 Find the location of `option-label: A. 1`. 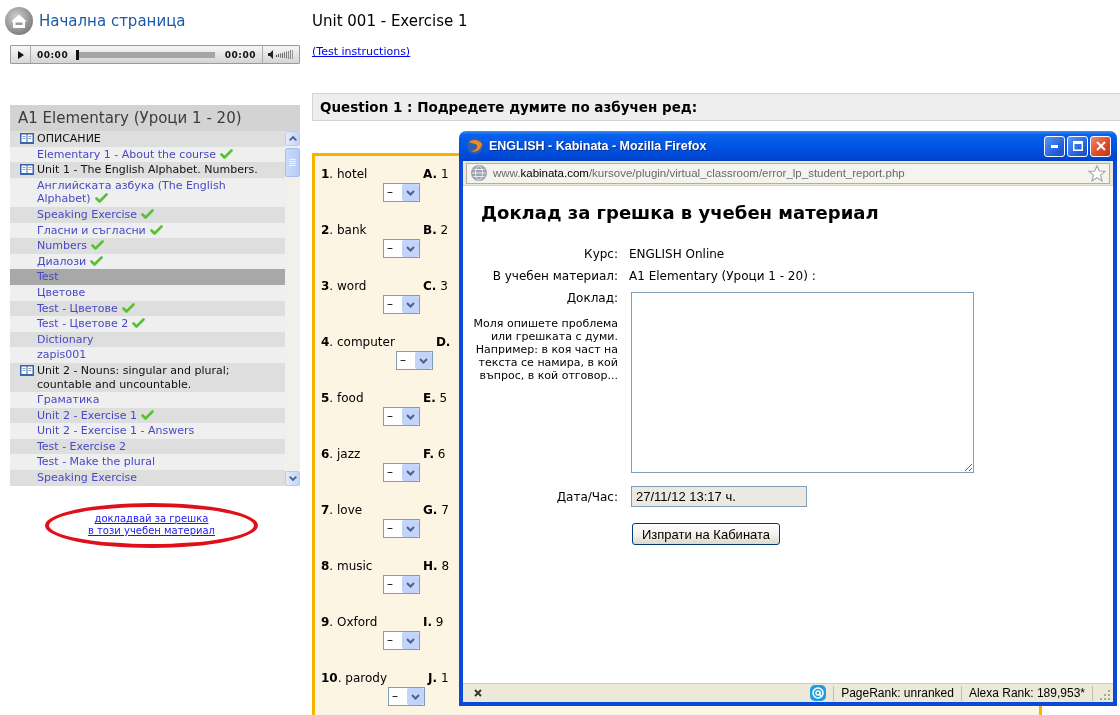

option-label: A. 1 is located at coordinates (436, 174).